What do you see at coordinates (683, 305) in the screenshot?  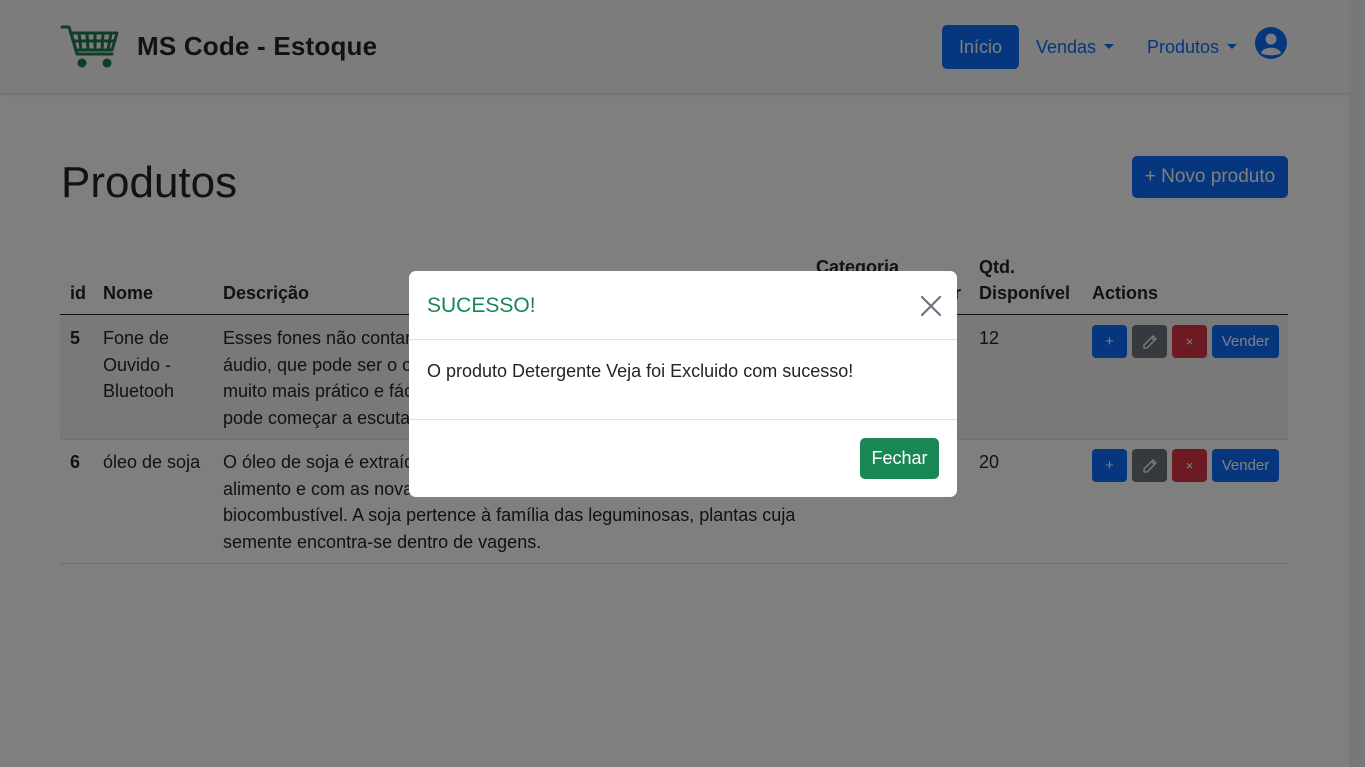 I see `modal-header: SUCESSO!` at bounding box center [683, 305].